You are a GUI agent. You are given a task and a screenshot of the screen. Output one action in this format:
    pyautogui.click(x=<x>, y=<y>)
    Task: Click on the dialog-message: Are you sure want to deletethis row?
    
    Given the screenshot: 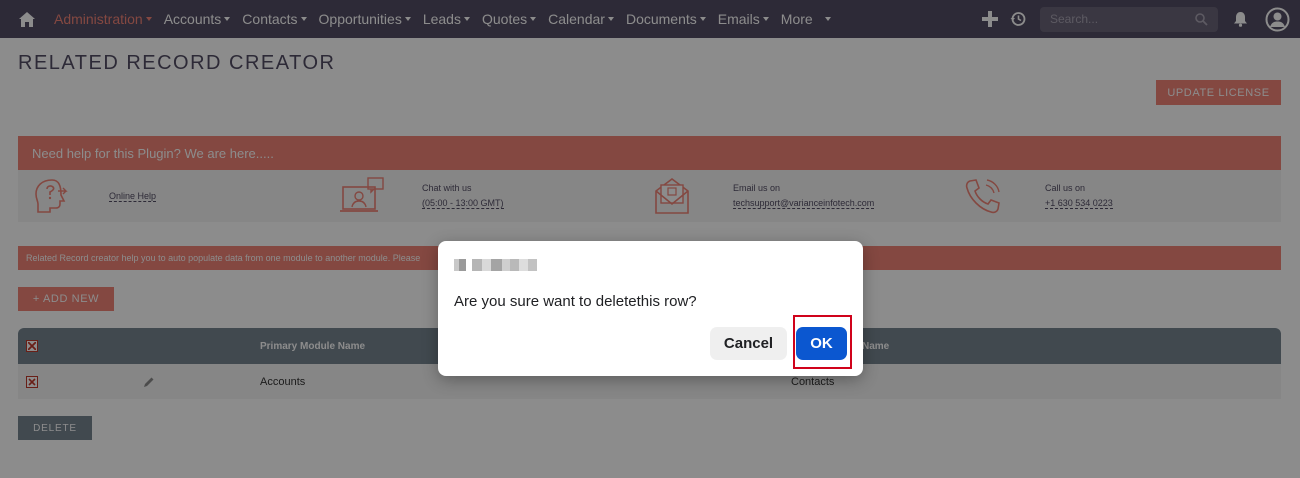 What is the action you would take?
    pyautogui.click(x=575, y=301)
    